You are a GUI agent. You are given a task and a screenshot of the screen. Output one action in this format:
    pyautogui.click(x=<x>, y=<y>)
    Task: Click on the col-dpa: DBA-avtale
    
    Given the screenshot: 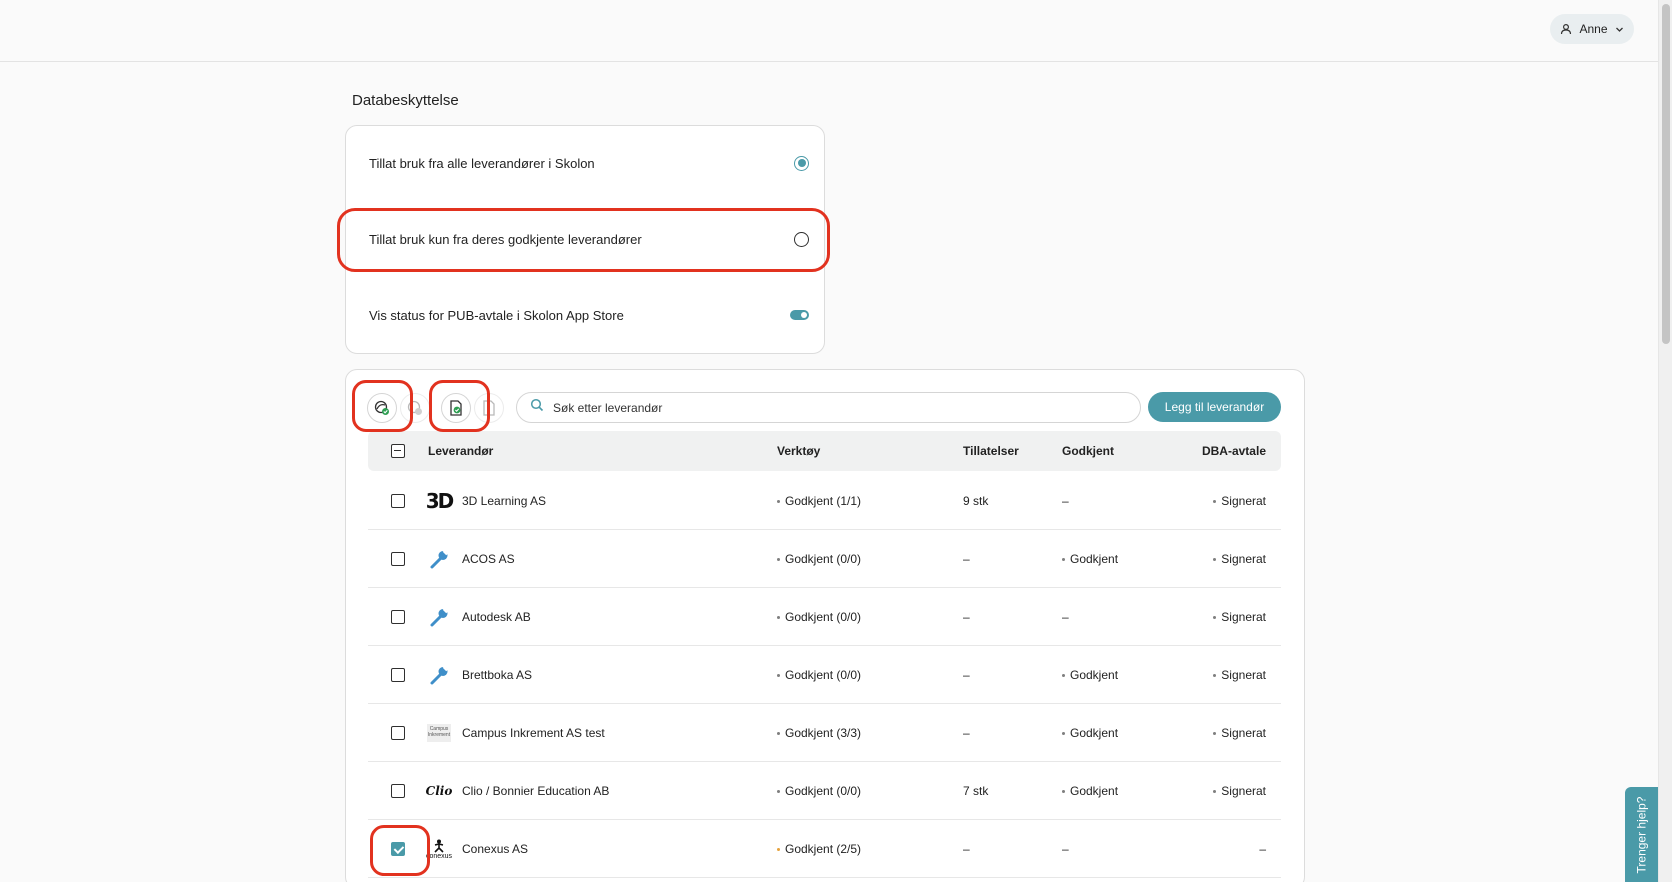 What is the action you would take?
    pyautogui.click(x=1234, y=451)
    